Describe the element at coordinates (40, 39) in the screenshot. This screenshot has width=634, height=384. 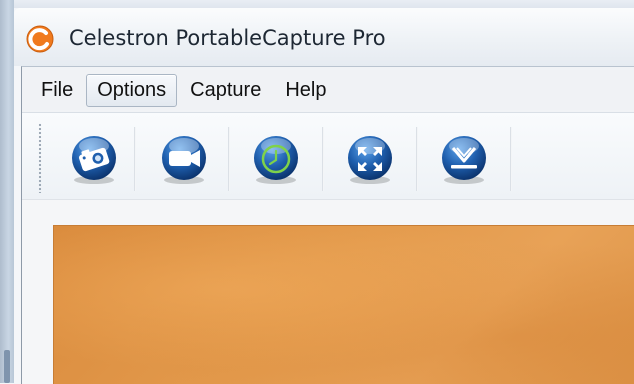
I see `celestron-swirl-icon` at that location.